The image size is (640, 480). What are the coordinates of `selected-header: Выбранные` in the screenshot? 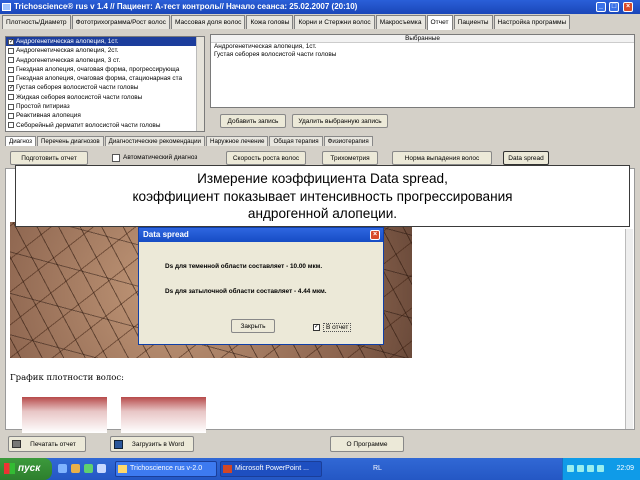 It's located at (422, 39).